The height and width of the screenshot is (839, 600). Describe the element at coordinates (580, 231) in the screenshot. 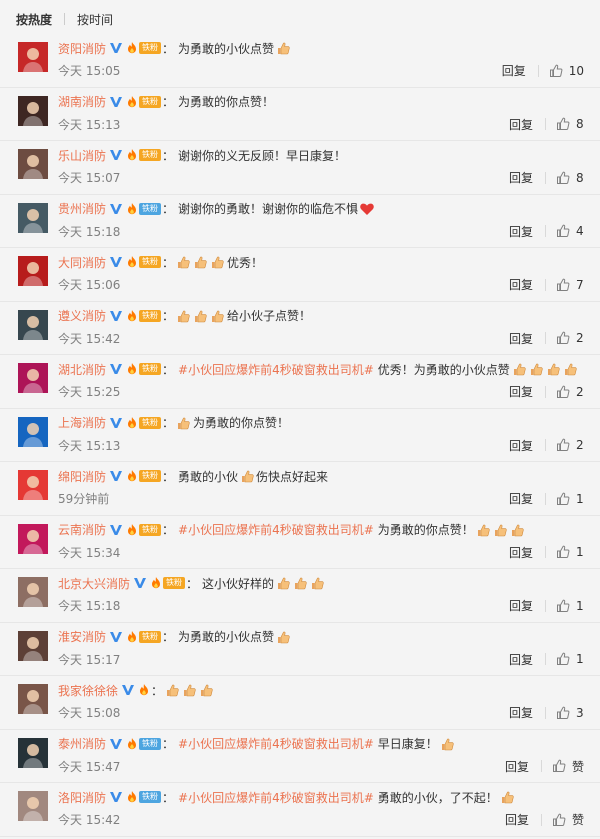

I see `like-count: 4` at that location.